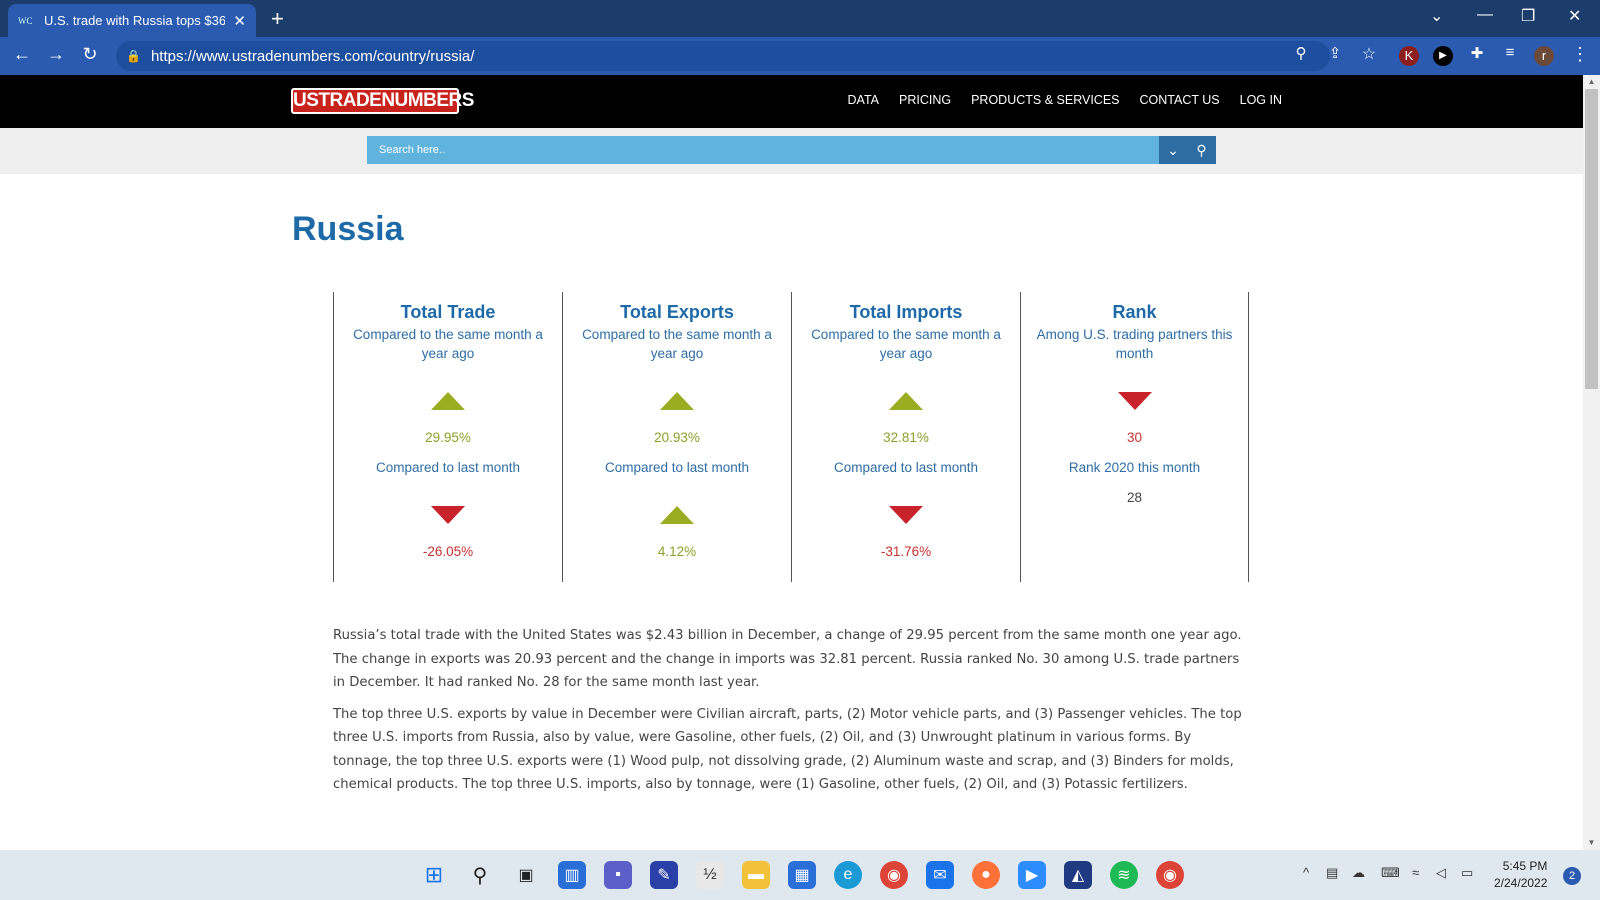 Image resolution: width=1600 pixels, height=900 pixels. Describe the element at coordinates (986, 875) in the screenshot. I see `firefox-icon: ●` at that location.